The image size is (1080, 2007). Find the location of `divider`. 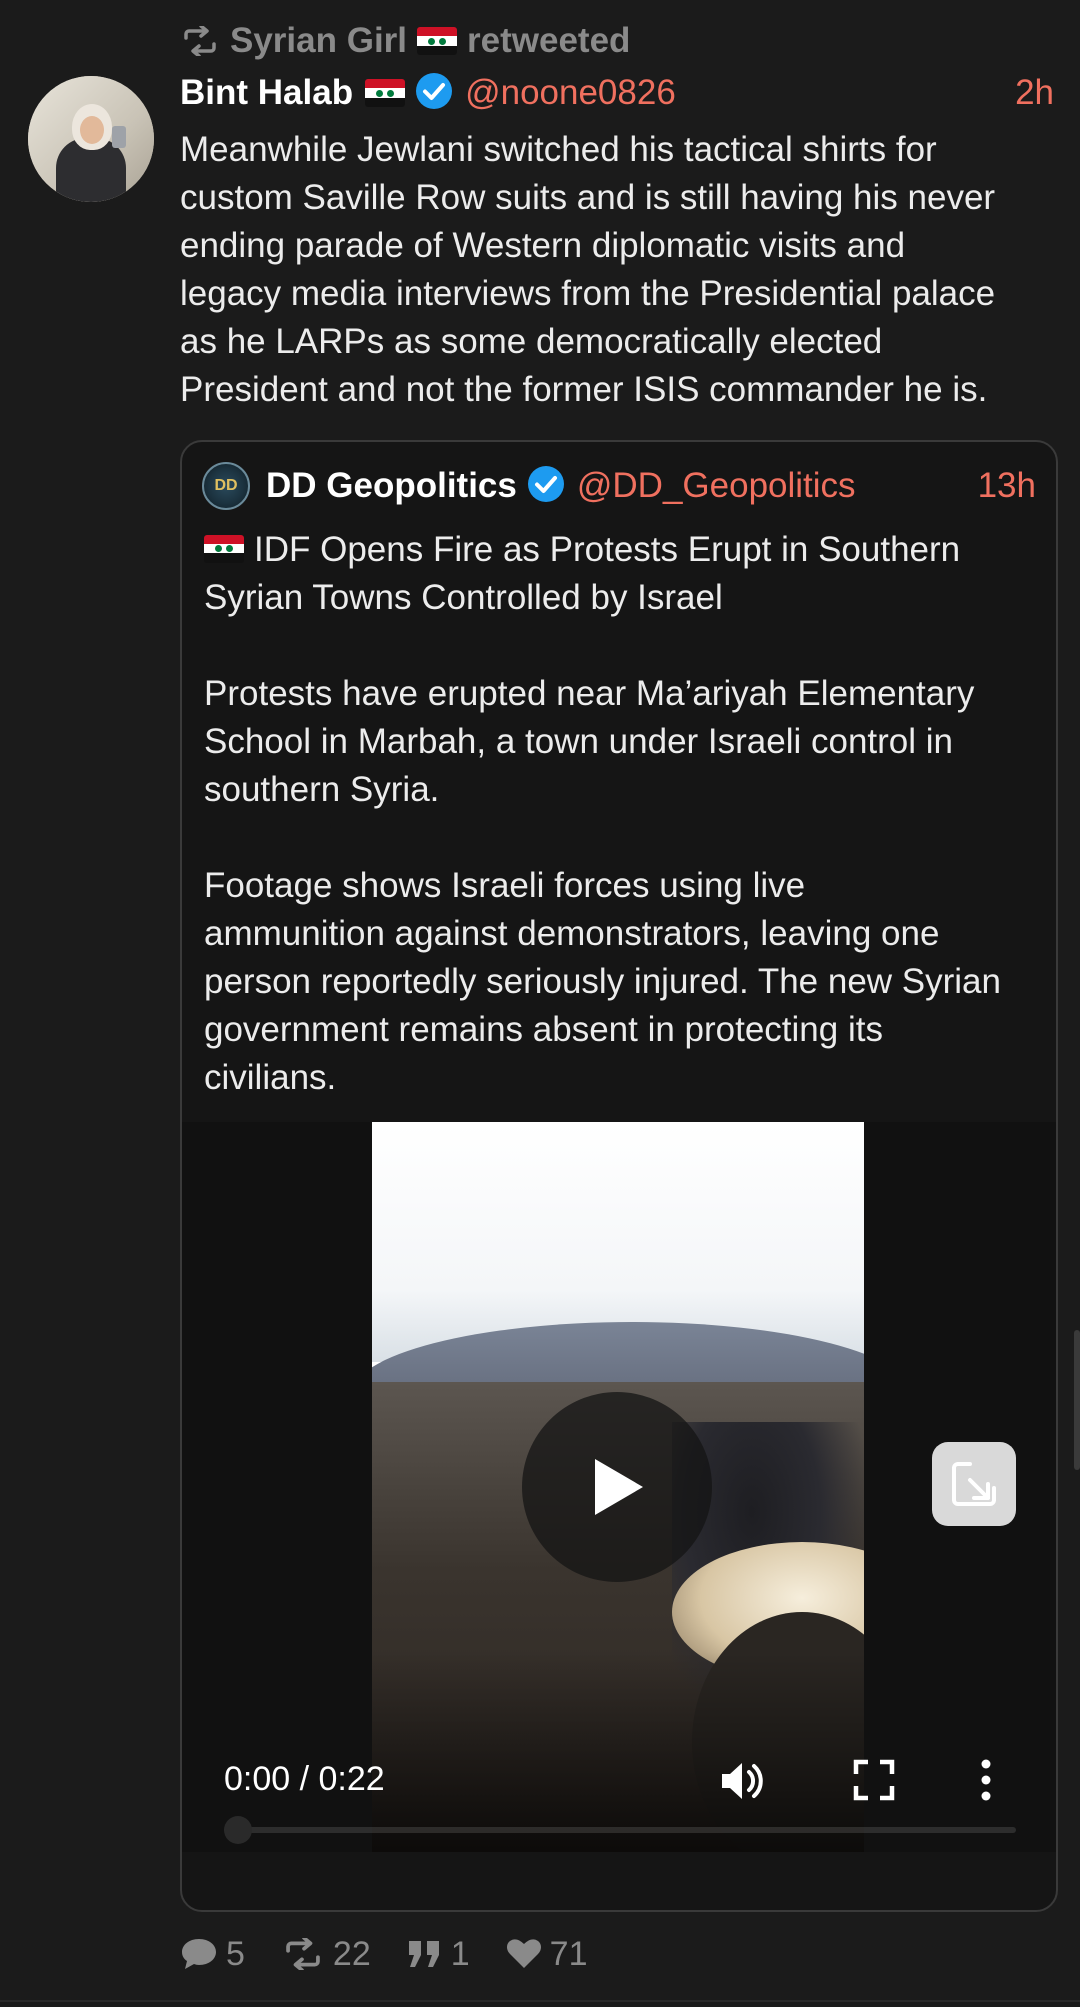

divider is located at coordinates (540, 2001).